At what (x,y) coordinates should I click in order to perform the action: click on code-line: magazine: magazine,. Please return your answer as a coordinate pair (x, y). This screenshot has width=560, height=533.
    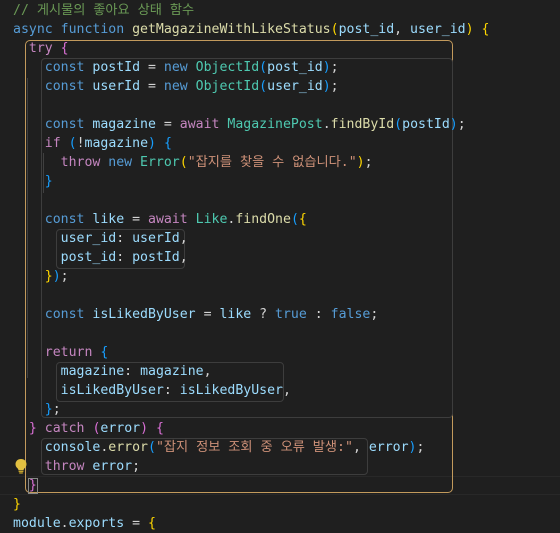
    Looking at the image, I should click on (112, 371).